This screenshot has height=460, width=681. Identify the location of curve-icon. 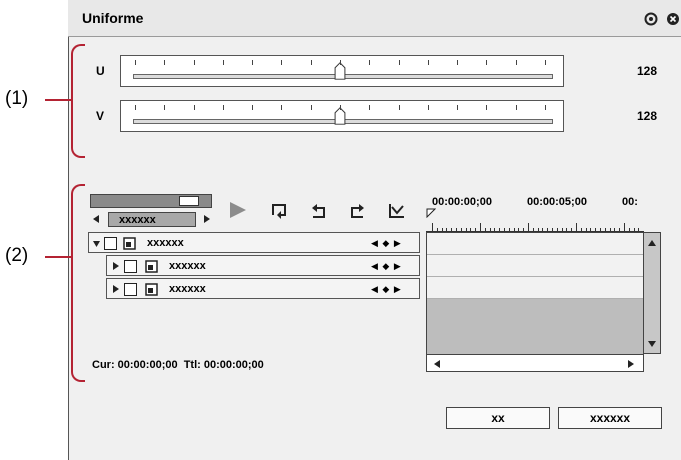
(397, 212).